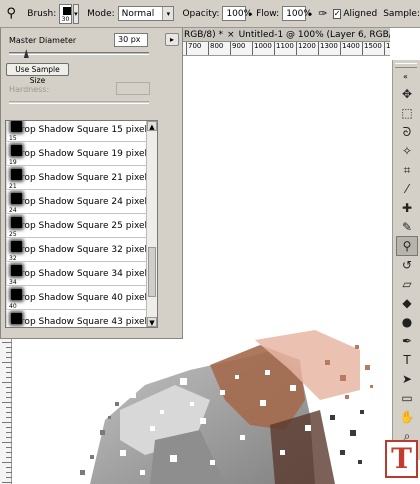 This screenshot has width=420, height=484. I want to click on type-icon: T, so click(407, 360).